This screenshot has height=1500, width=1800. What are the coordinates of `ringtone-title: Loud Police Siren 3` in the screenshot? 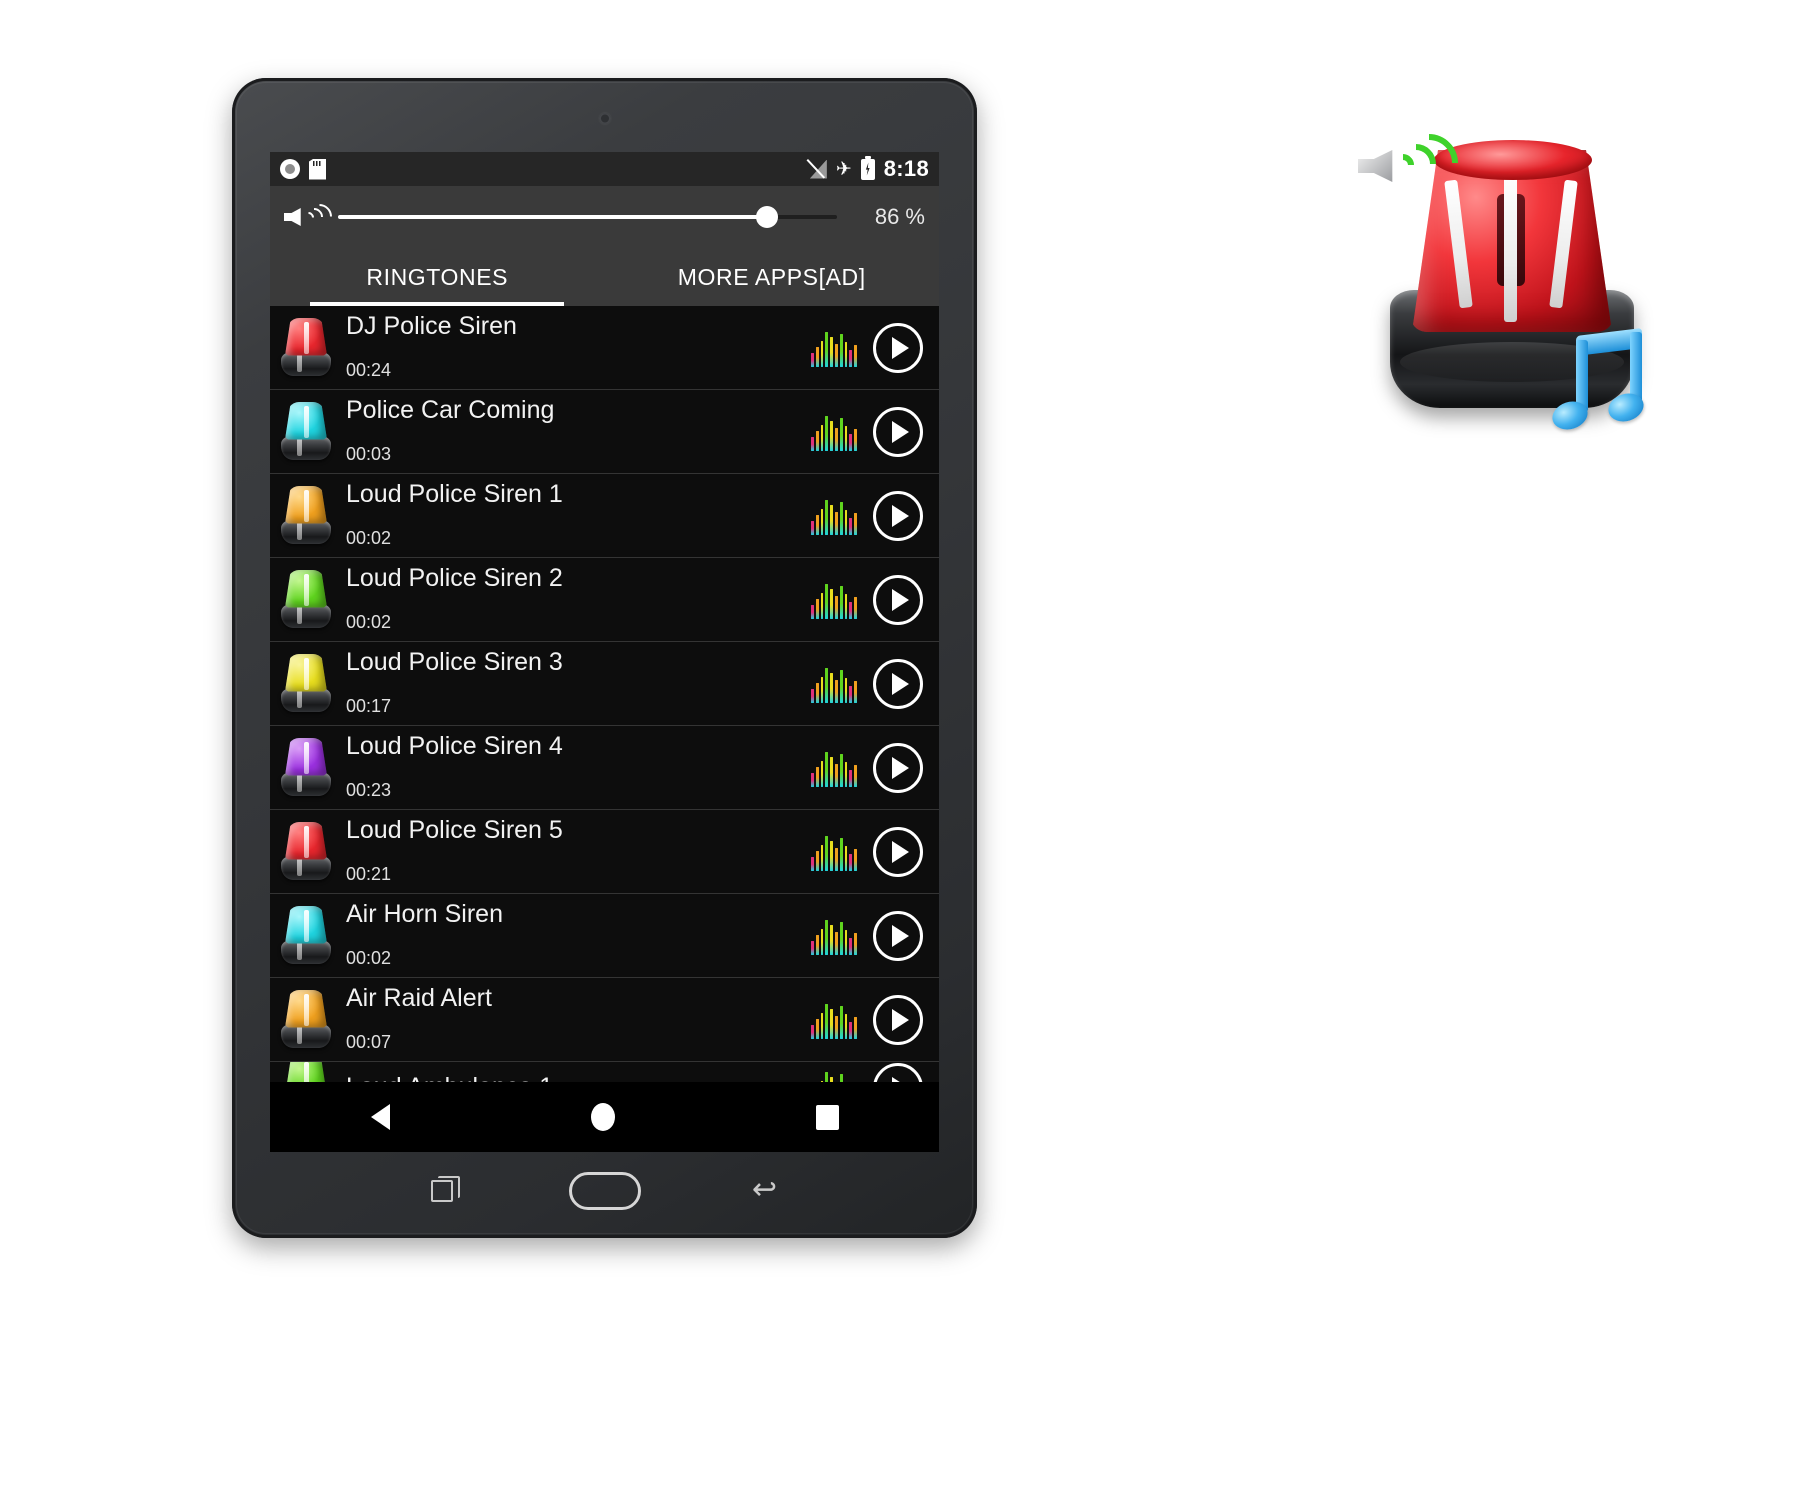 It's located at (454, 662).